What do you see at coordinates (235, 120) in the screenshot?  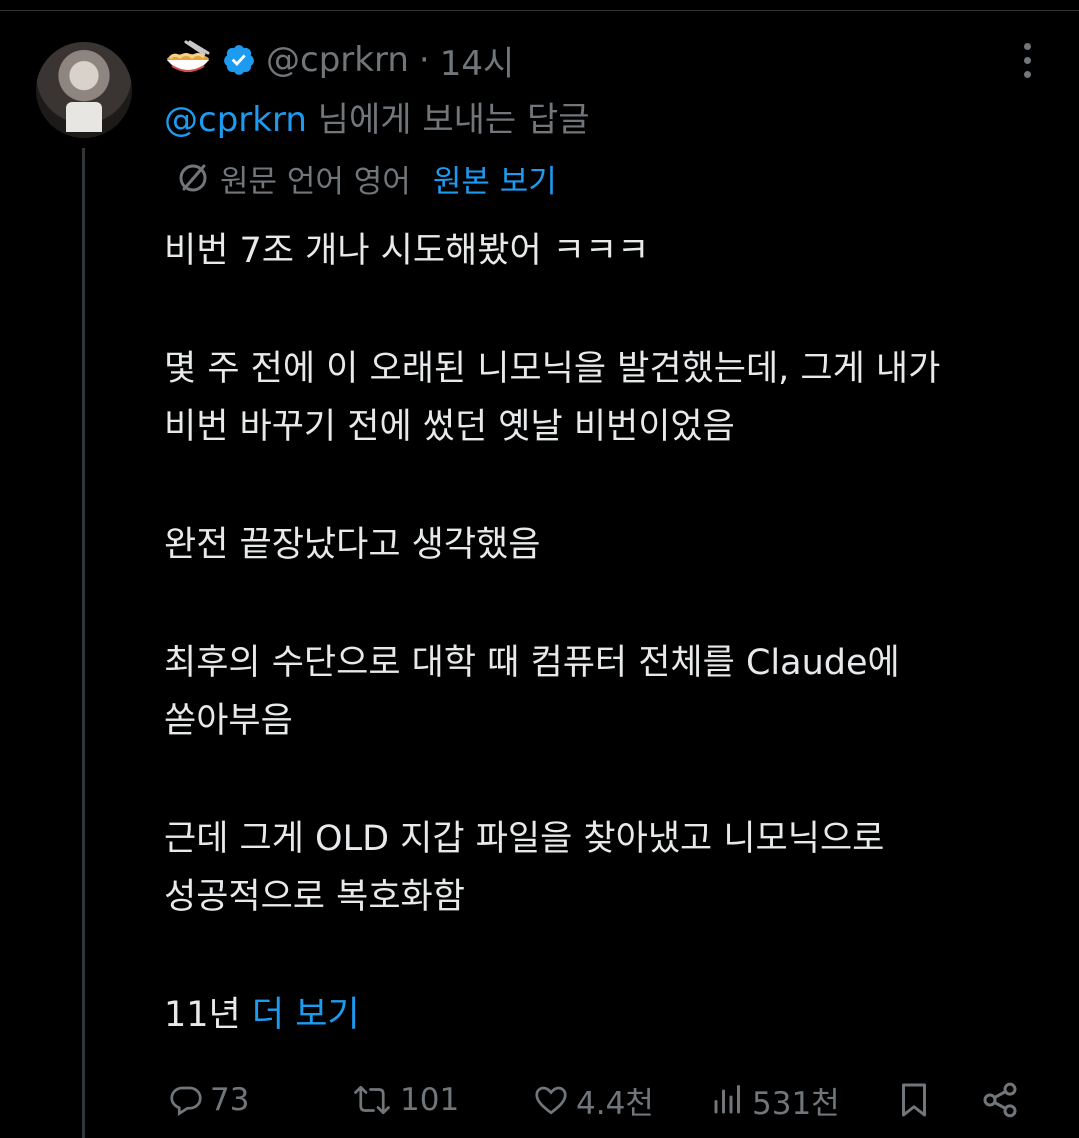 I see `reply-mention-link: @cprkrn` at bounding box center [235, 120].